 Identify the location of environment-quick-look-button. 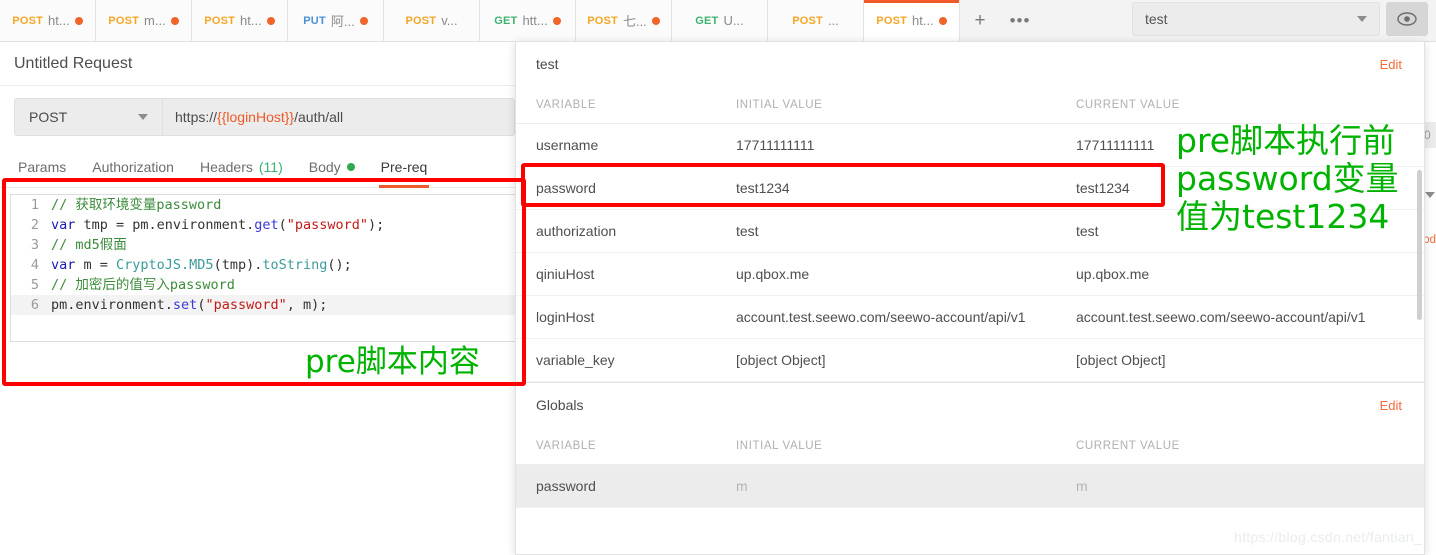
(1407, 19).